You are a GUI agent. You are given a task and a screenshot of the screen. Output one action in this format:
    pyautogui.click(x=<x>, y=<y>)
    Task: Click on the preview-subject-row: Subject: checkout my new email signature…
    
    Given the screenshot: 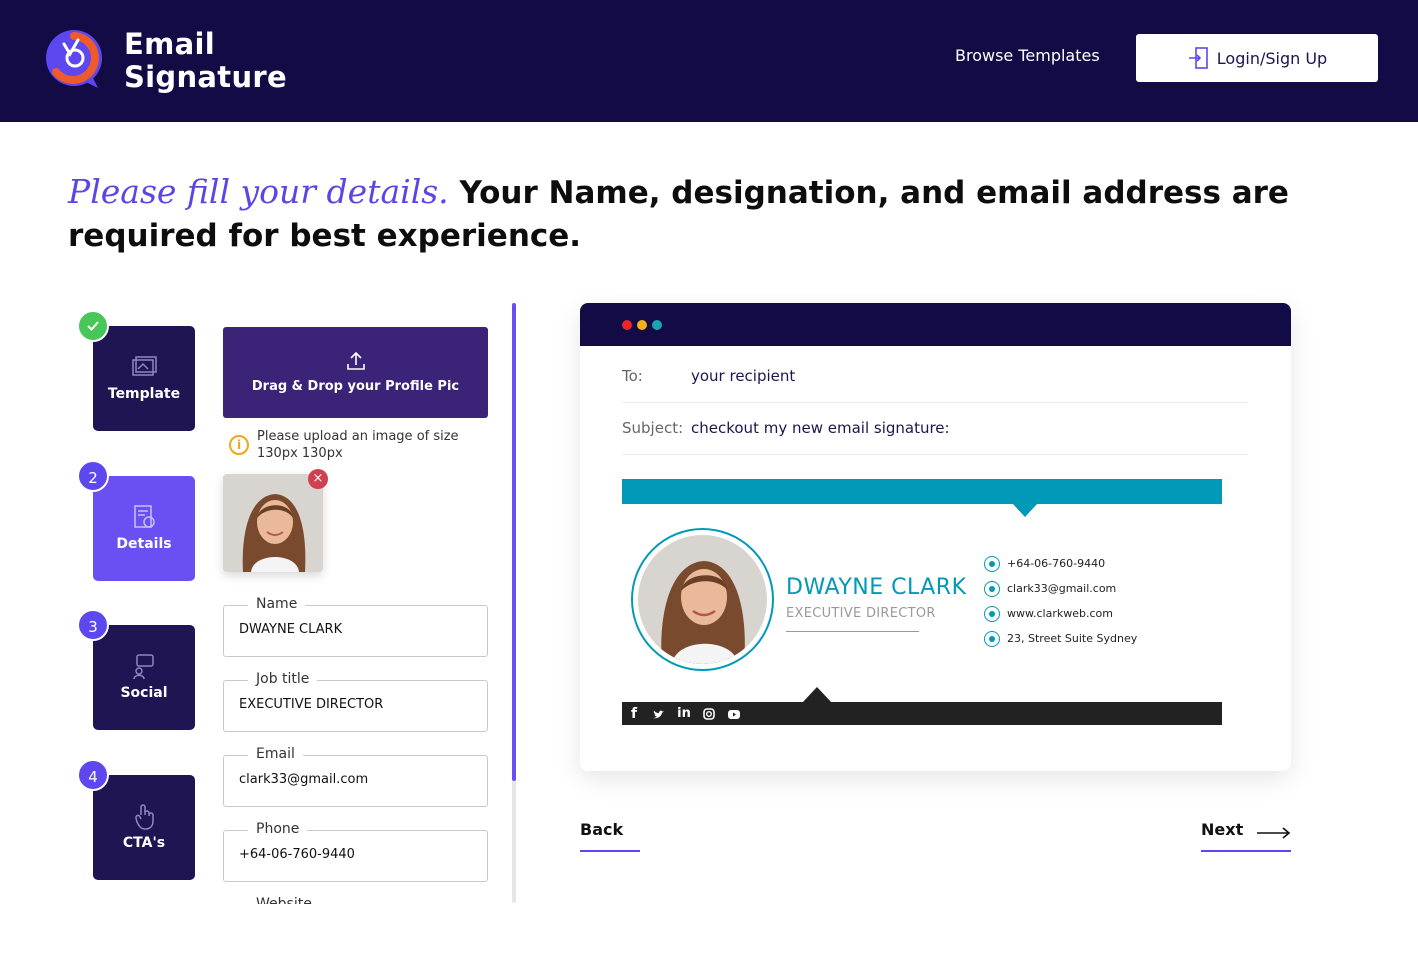 What is the action you would take?
    pyautogui.click(x=935, y=429)
    